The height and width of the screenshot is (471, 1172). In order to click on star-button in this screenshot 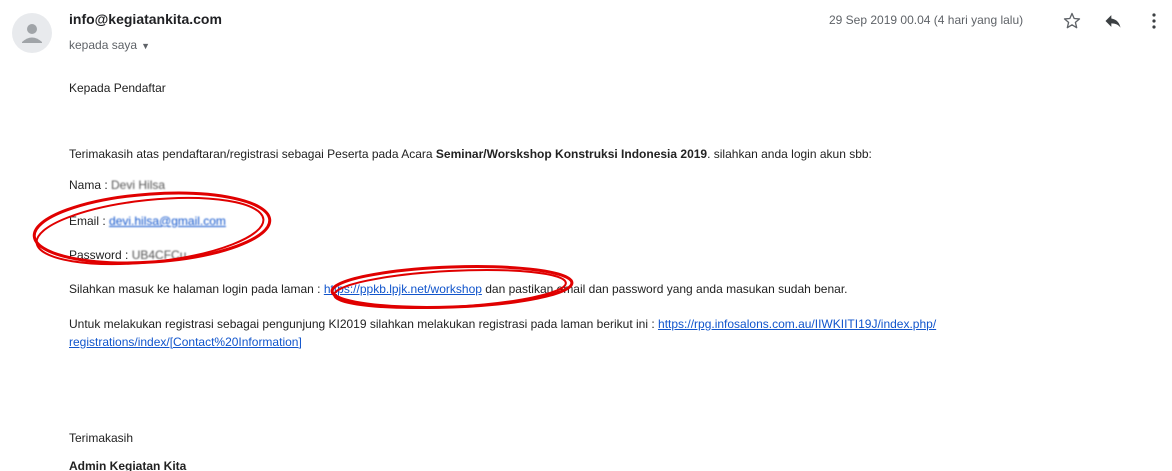, I will do `click(1072, 21)`.